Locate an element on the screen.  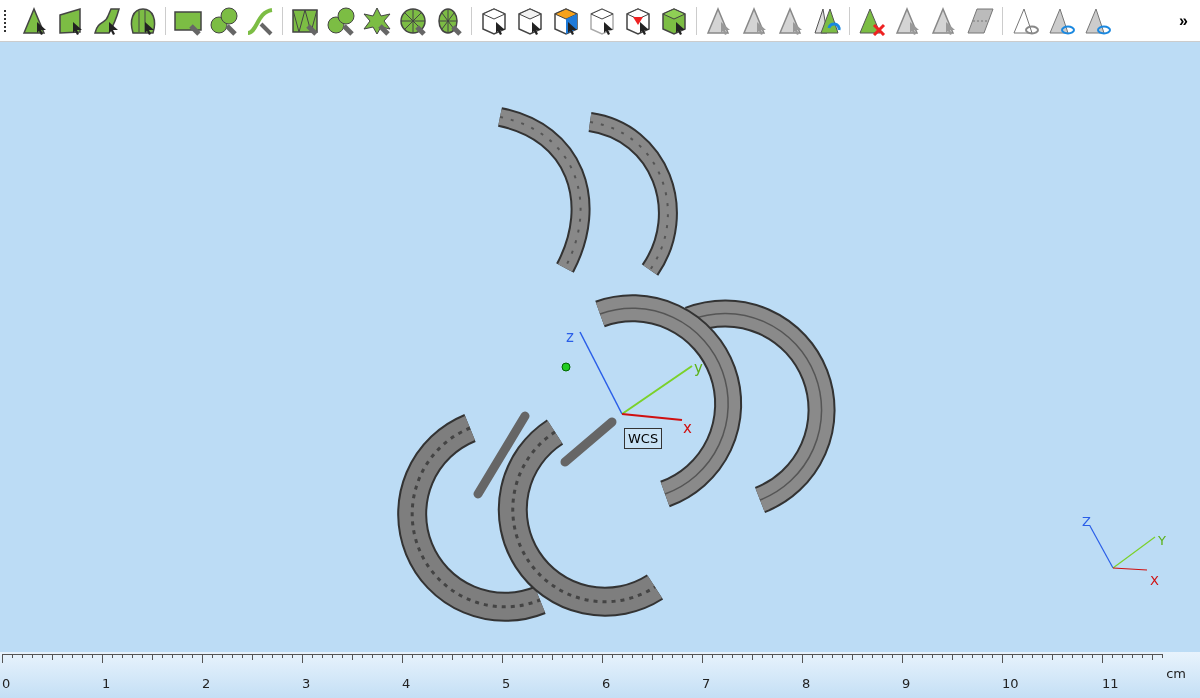
triad-x-label: X is located at coordinates (1154, 580).